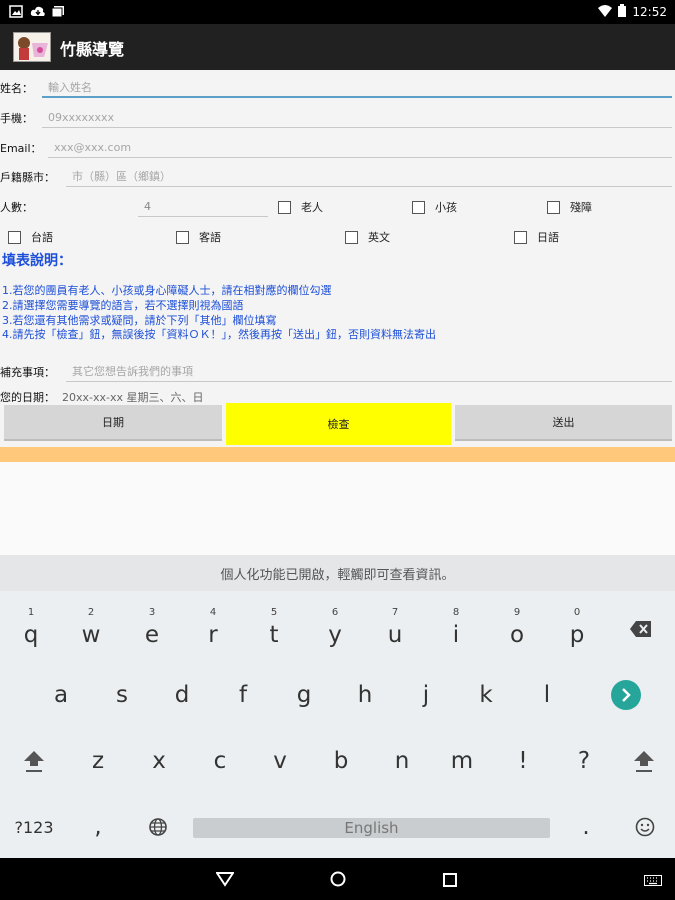 This screenshot has height=900, width=675. Describe the element at coordinates (577, 635) in the screenshot. I see `key-char: p` at that location.